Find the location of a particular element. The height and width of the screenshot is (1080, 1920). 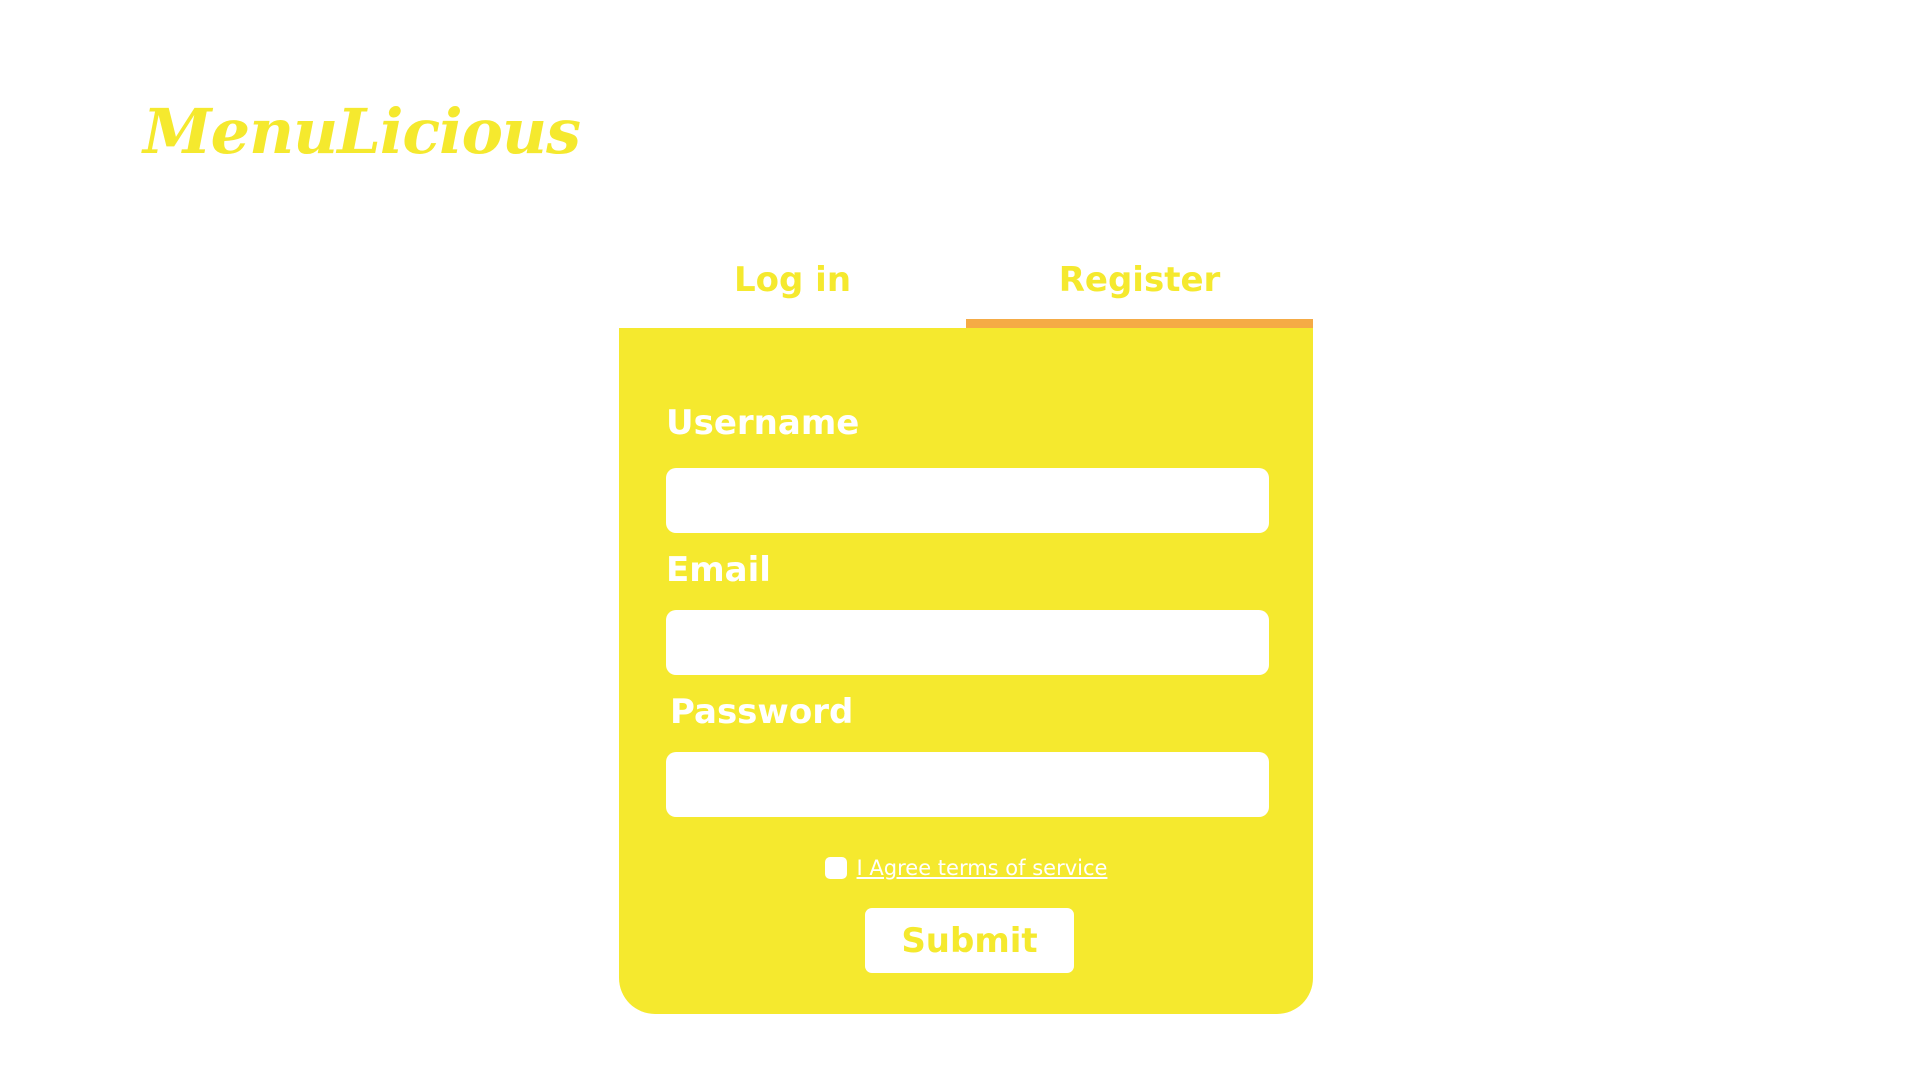

tab-register: Register is located at coordinates (1139, 288).